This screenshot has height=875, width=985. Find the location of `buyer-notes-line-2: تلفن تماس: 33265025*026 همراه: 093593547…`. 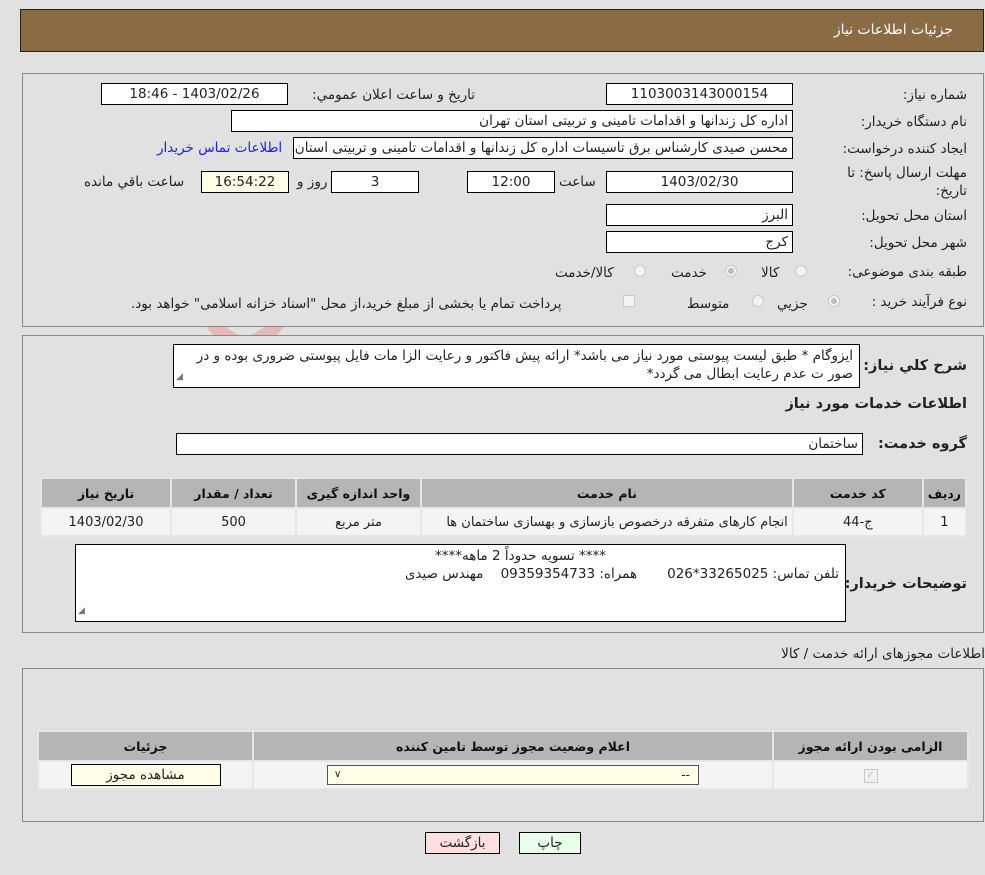

buyer-notes-line-2: تلفن تماس: 33265025*026 همراه: 093593547… is located at coordinates (621, 574).